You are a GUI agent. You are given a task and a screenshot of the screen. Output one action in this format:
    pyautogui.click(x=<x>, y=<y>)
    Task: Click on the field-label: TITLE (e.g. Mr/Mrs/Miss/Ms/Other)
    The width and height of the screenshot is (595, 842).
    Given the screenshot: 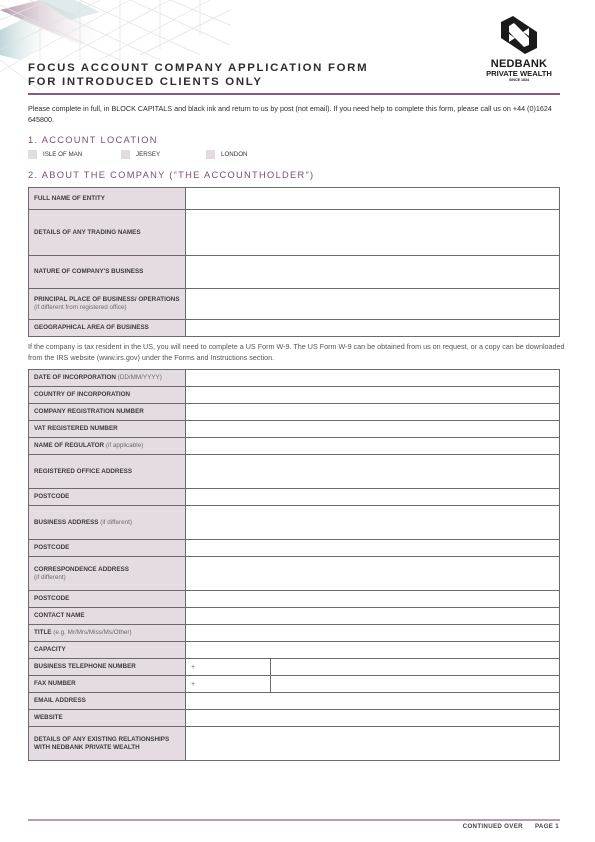 What is the action you would take?
    pyautogui.click(x=107, y=633)
    